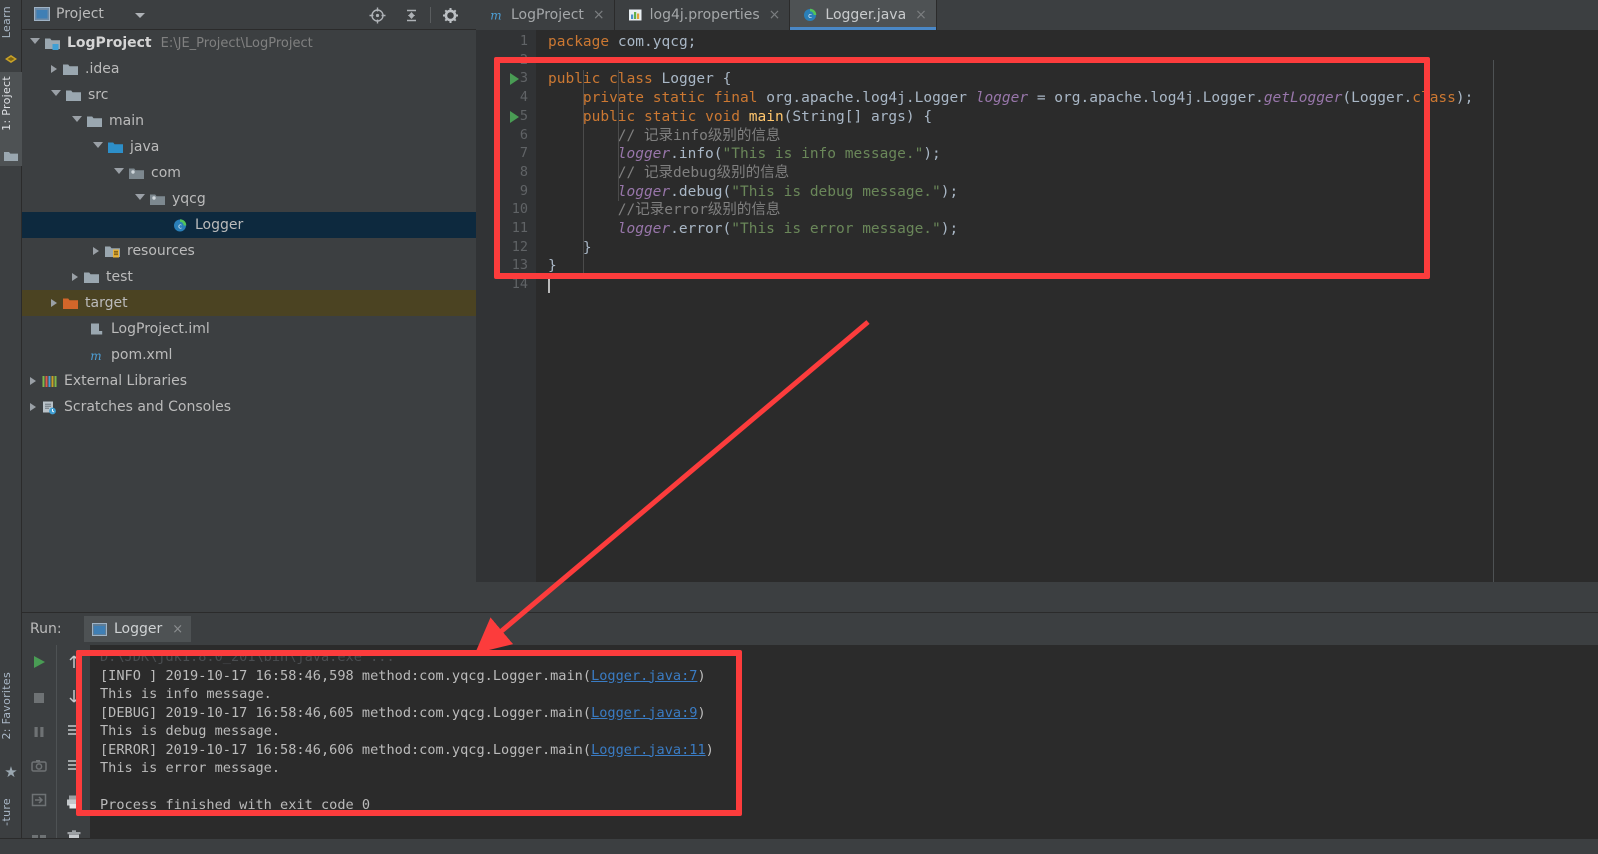  What do you see at coordinates (49, 407) in the screenshot?
I see `scratches-icon` at bounding box center [49, 407].